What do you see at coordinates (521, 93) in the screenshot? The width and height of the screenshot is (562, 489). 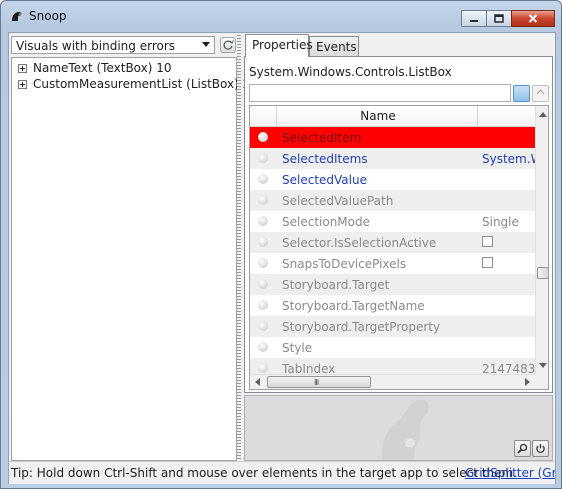 I see `filter-toggle-button` at bounding box center [521, 93].